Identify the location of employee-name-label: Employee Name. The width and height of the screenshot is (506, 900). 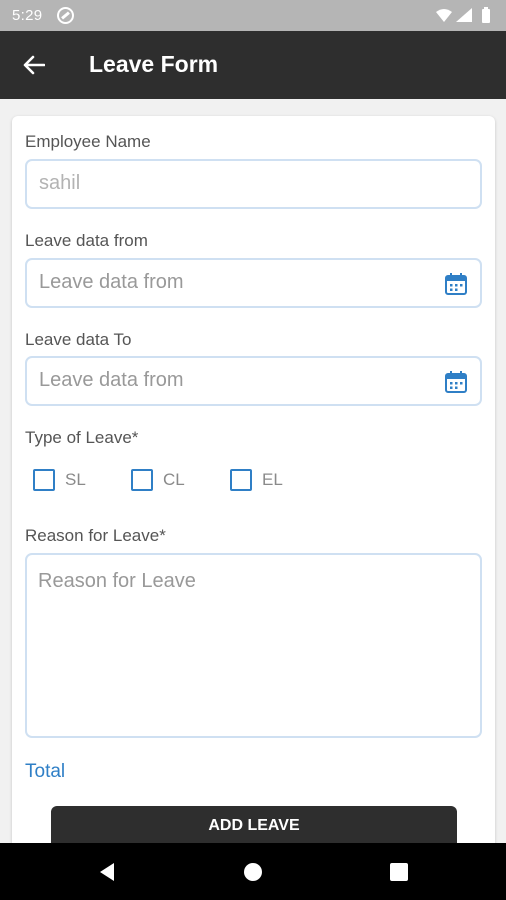
(88, 141).